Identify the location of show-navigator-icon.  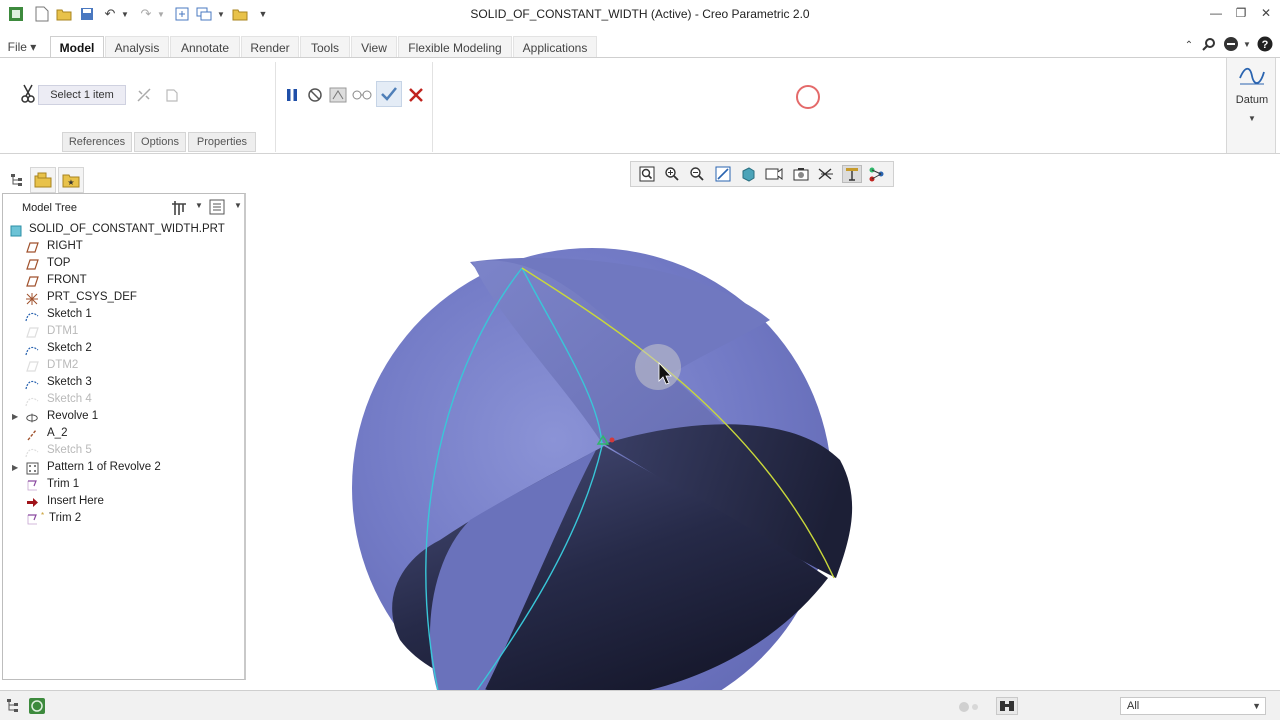
(15, 706).